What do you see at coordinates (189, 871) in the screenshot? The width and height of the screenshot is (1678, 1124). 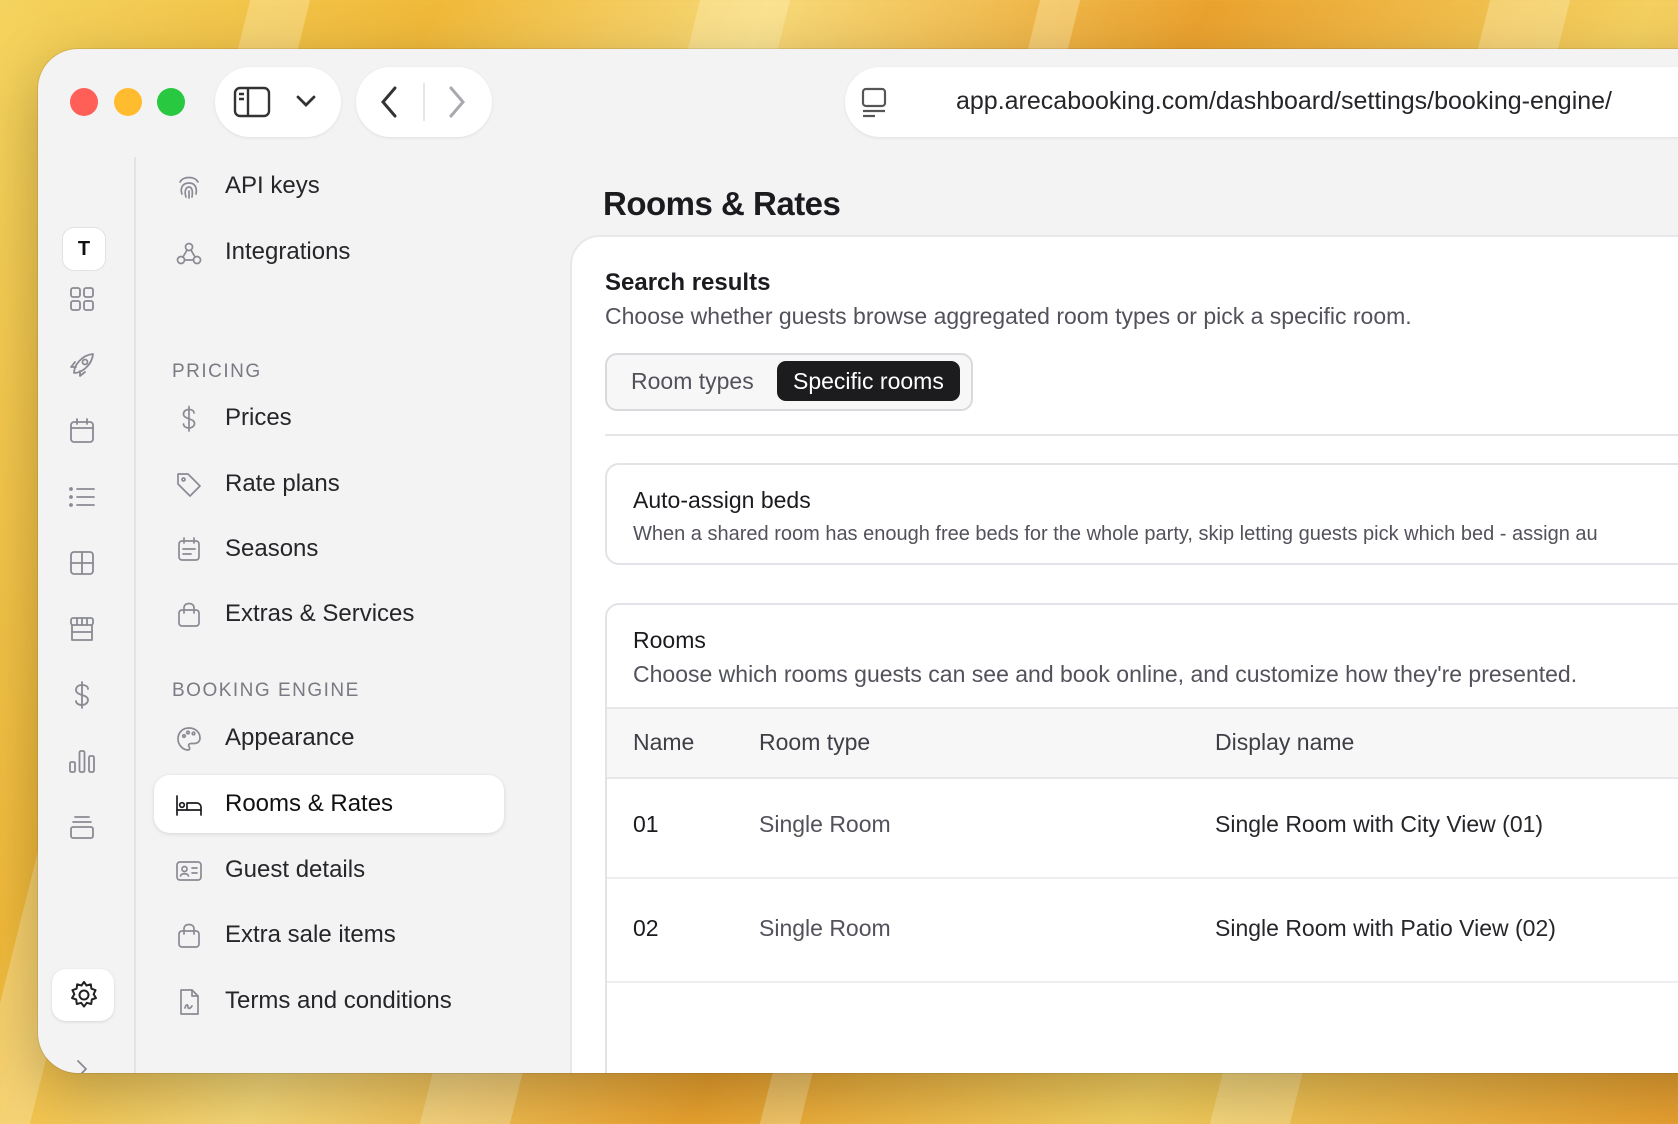 I see `id-card-icon` at bounding box center [189, 871].